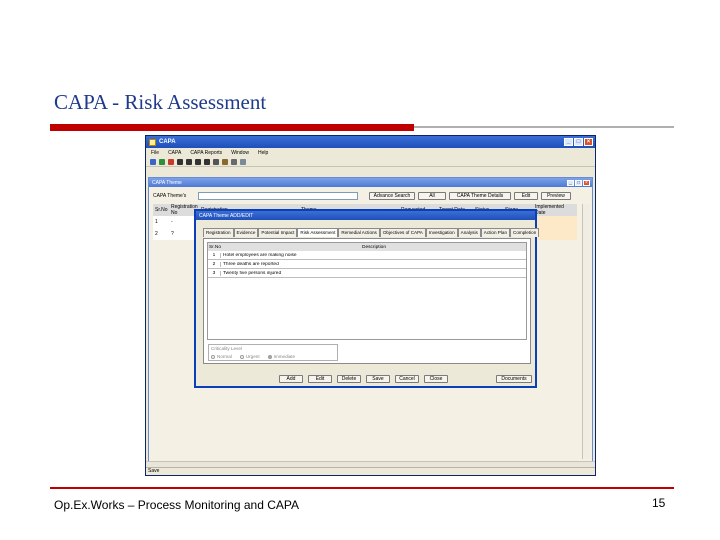  I want to click on menu-capa-reports: CAPA Reports, so click(206, 153).